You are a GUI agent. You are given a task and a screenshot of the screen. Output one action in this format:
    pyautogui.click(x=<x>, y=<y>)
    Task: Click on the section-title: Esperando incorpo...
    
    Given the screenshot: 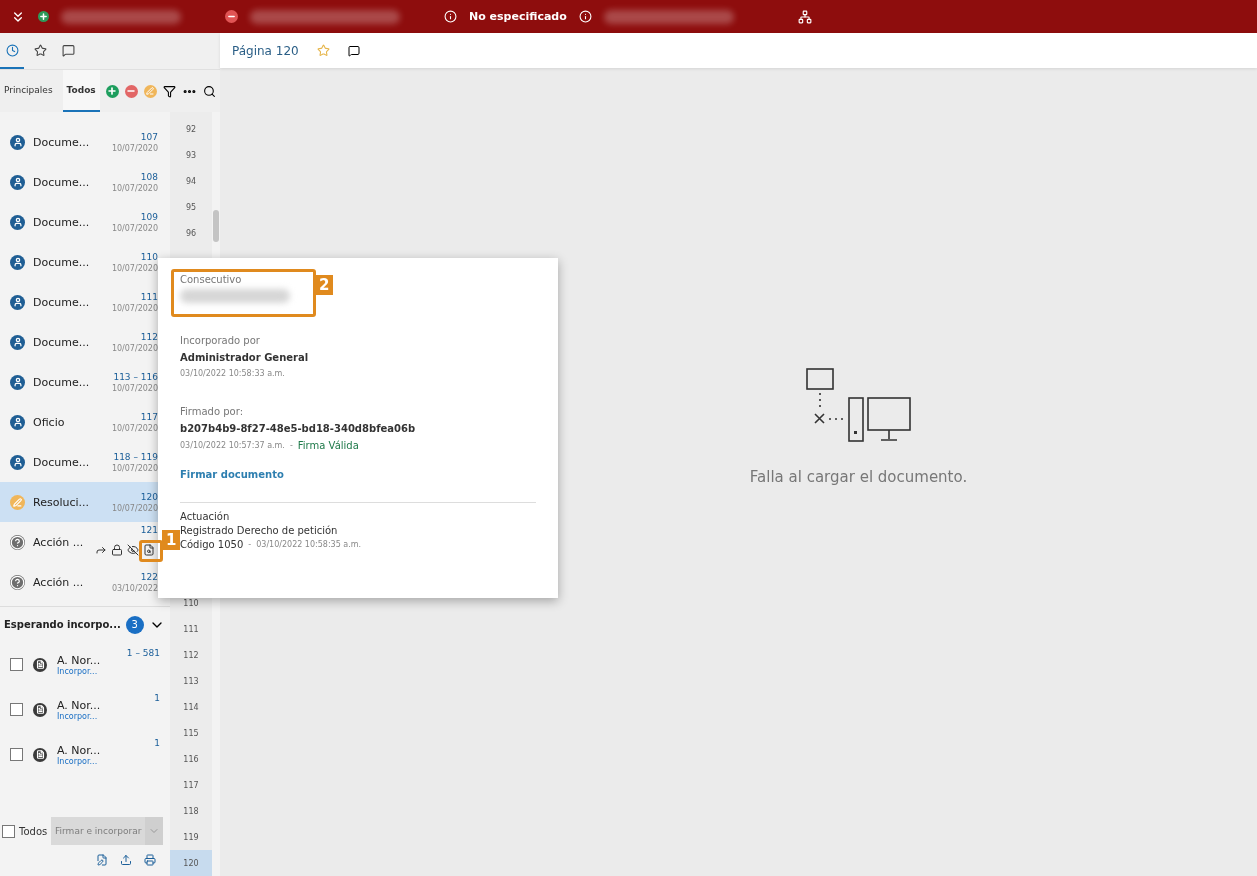 What is the action you would take?
    pyautogui.click(x=62, y=624)
    